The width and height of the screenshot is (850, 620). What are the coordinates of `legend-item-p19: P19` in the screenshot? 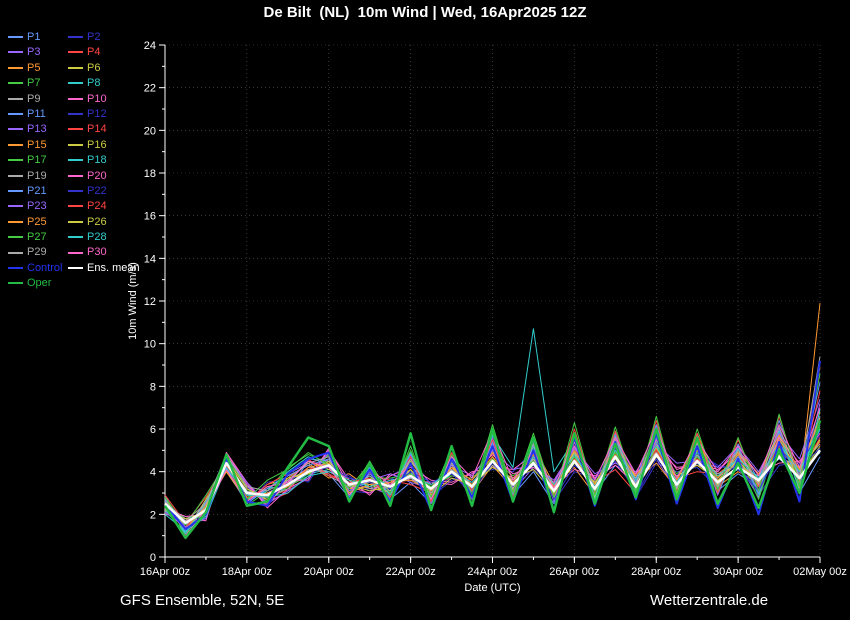 It's located at (38, 176).